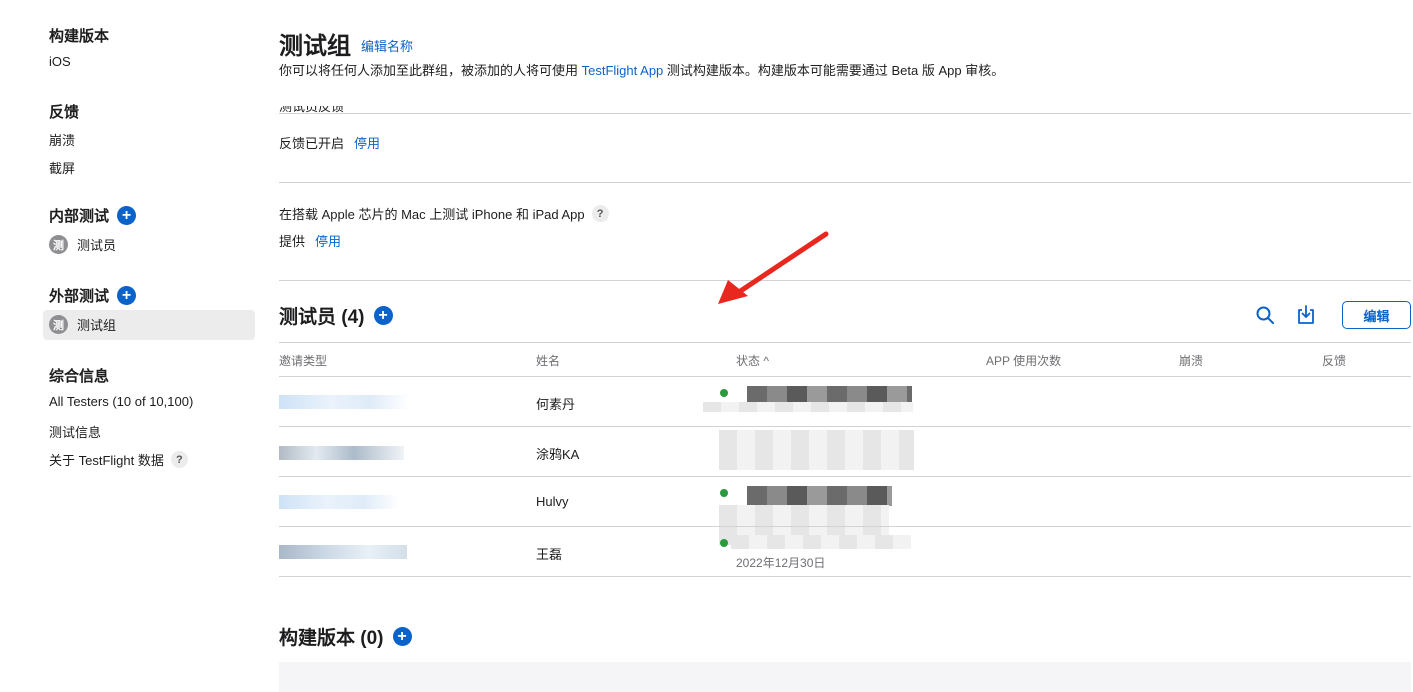 This screenshot has width=1413, height=692. What do you see at coordinates (367, 142) in the screenshot?
I see `disable-feedback-link: 停用` at bounding box center [367, 142].